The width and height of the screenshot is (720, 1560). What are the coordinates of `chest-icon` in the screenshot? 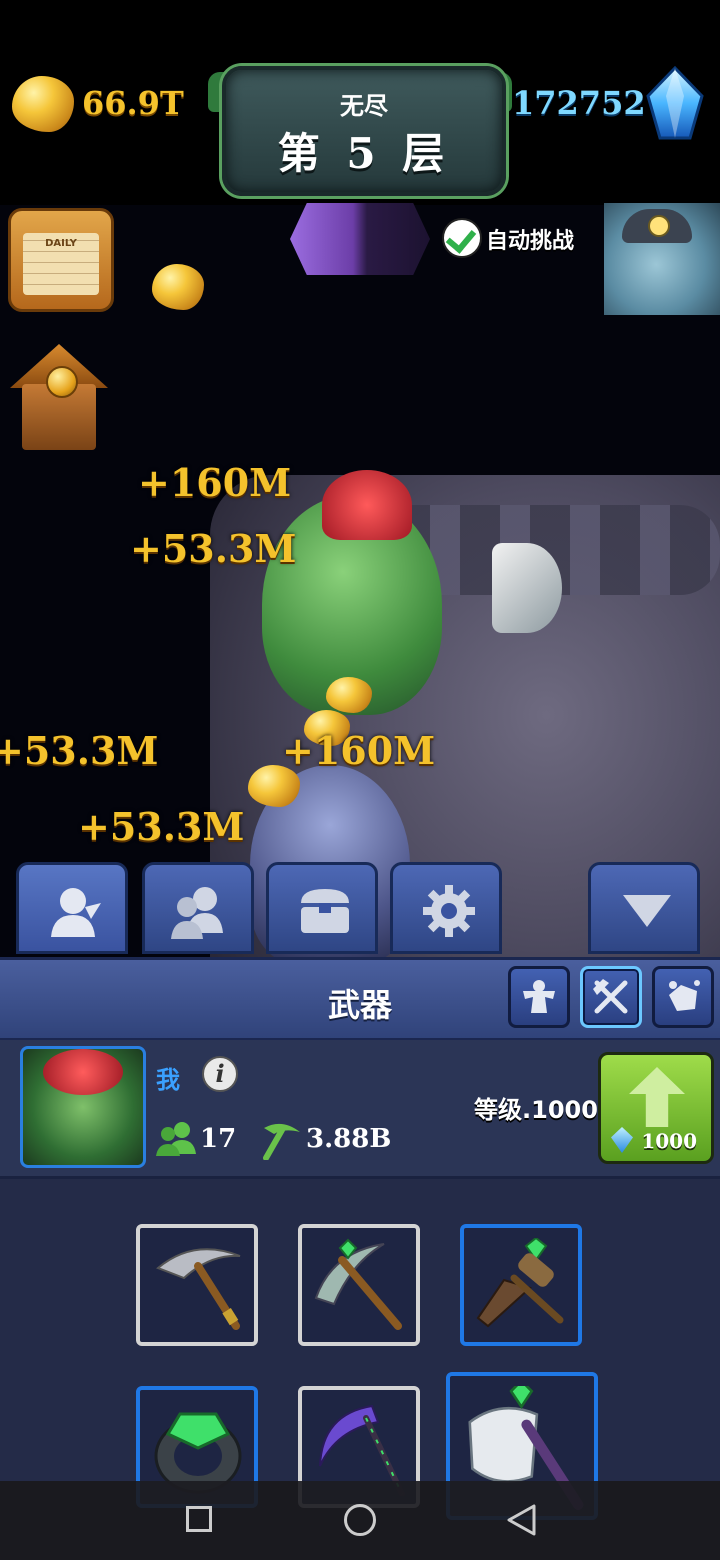 It's located at (325, 911).